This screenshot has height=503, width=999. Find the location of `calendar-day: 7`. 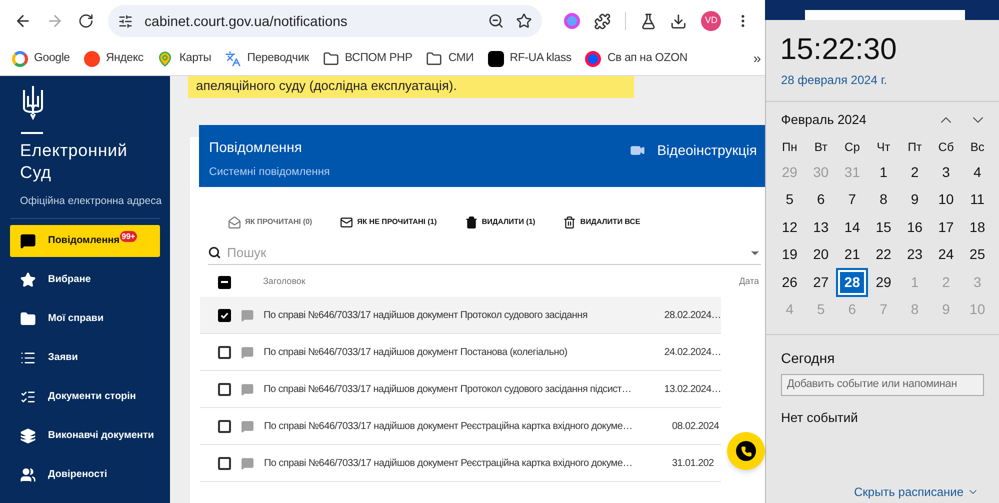

calendar-day: 7 is located at coordinates (852, 199).